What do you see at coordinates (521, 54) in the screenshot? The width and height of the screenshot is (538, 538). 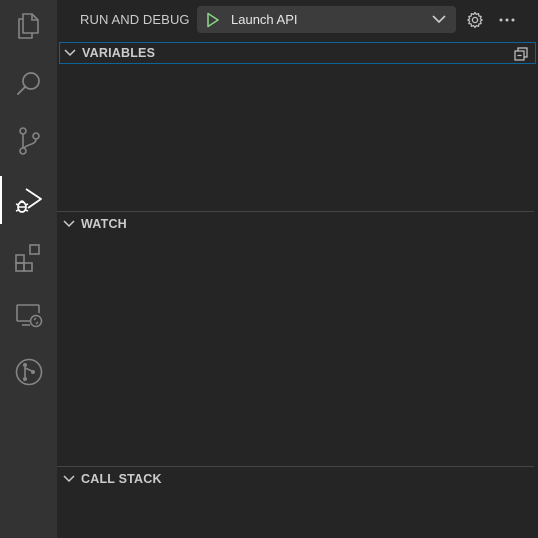 I see `collapse-all-icon` at bounding box center [521, 54].